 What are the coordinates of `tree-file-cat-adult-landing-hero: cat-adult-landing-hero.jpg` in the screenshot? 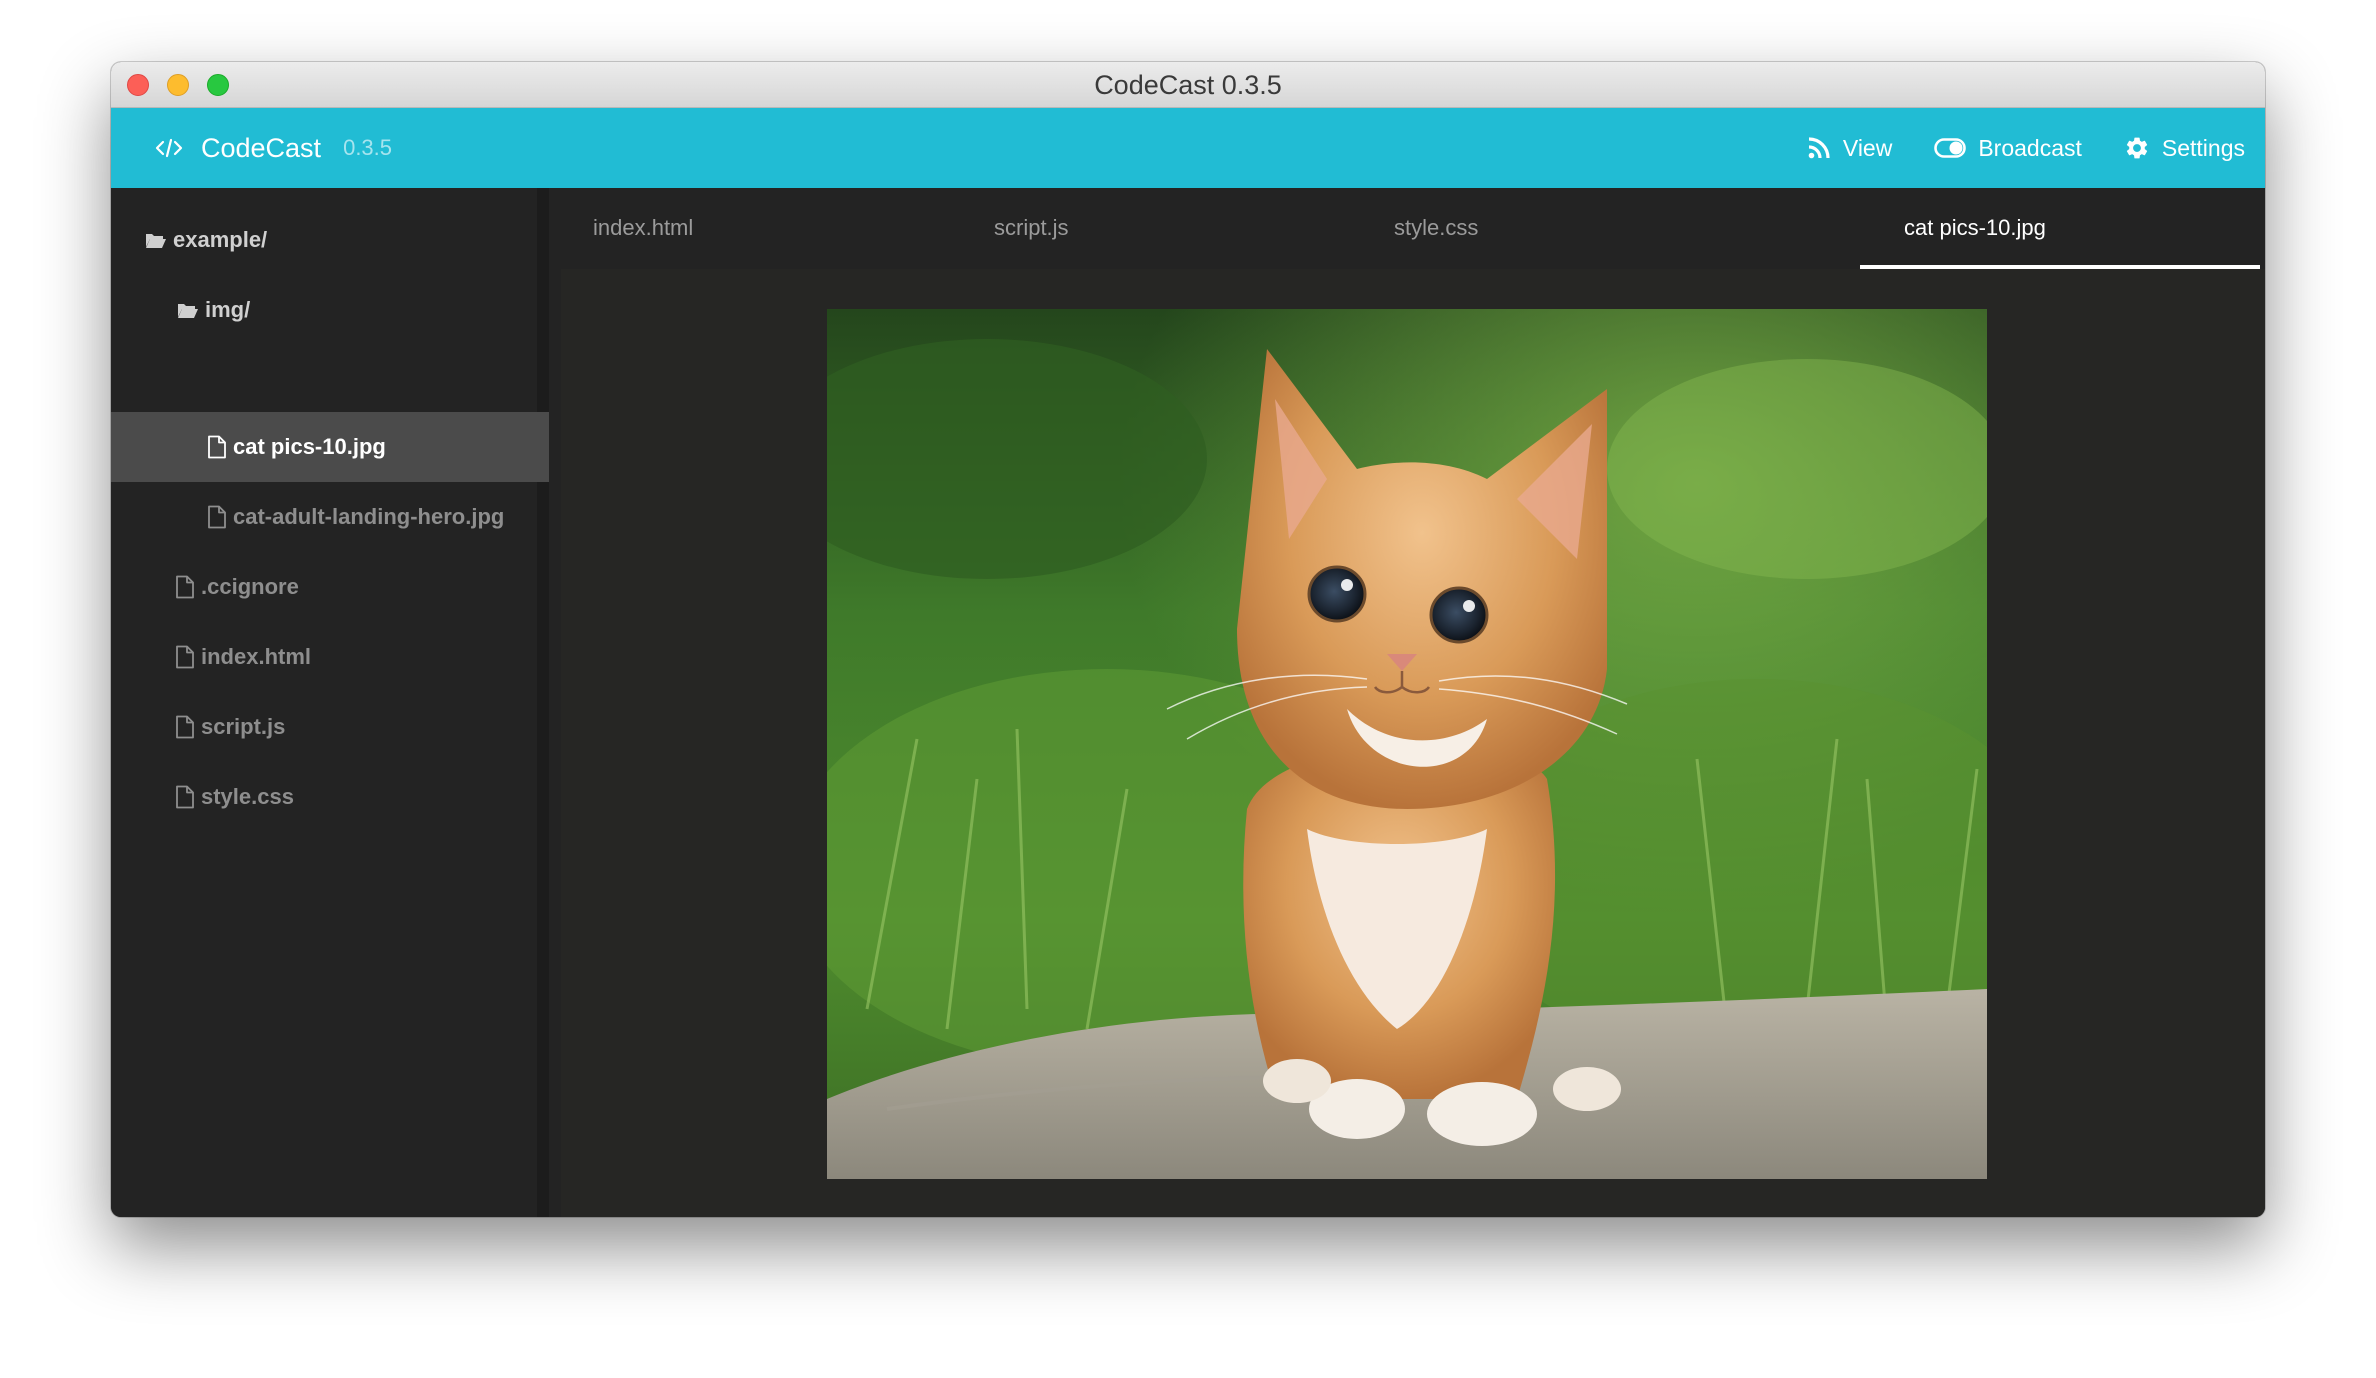 It's located at (330, 517).